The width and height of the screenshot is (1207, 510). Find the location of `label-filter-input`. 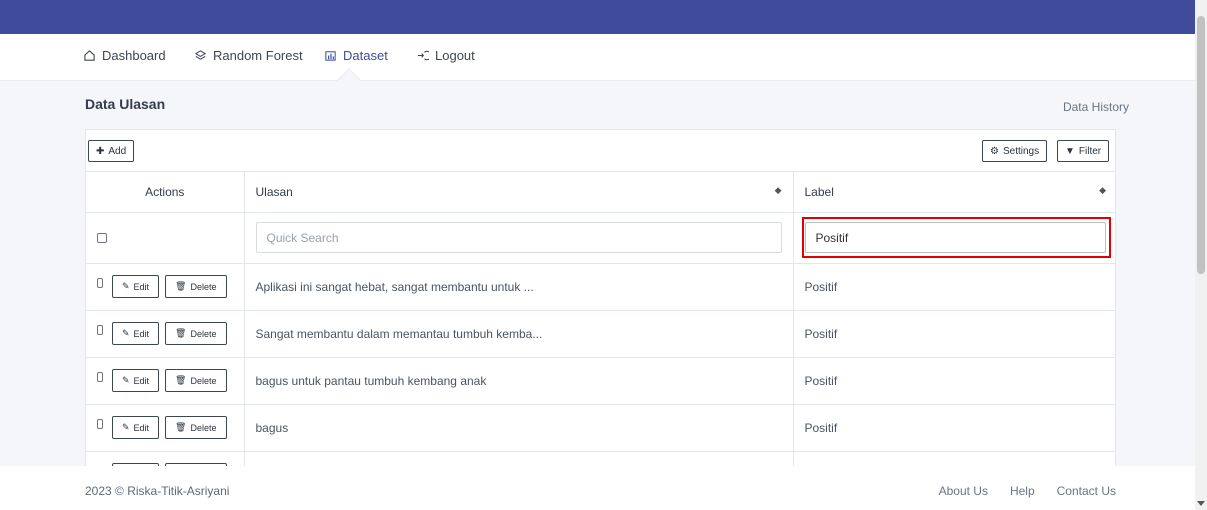

label-filter-input is located at coordinates (955, 237).